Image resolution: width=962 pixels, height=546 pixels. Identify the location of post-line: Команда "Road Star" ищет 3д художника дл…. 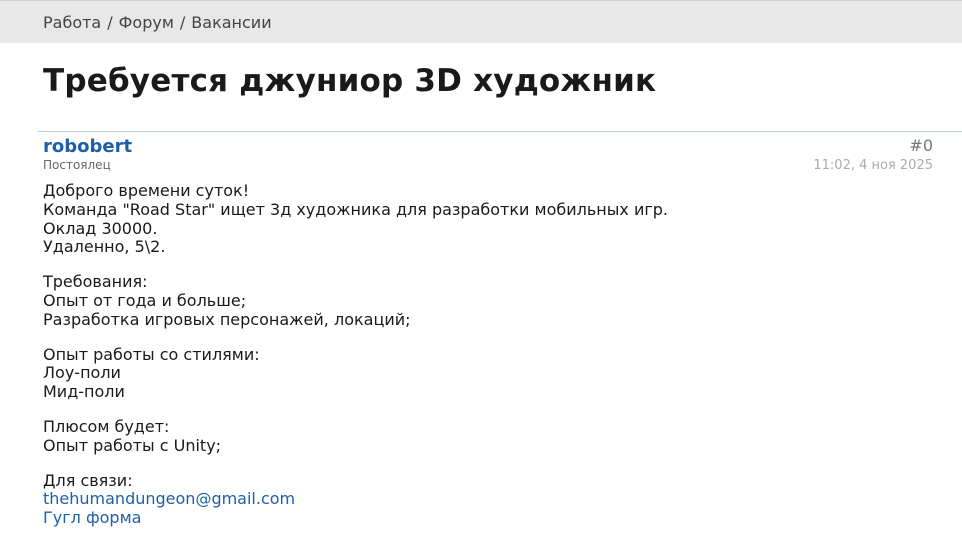
(355, 209).